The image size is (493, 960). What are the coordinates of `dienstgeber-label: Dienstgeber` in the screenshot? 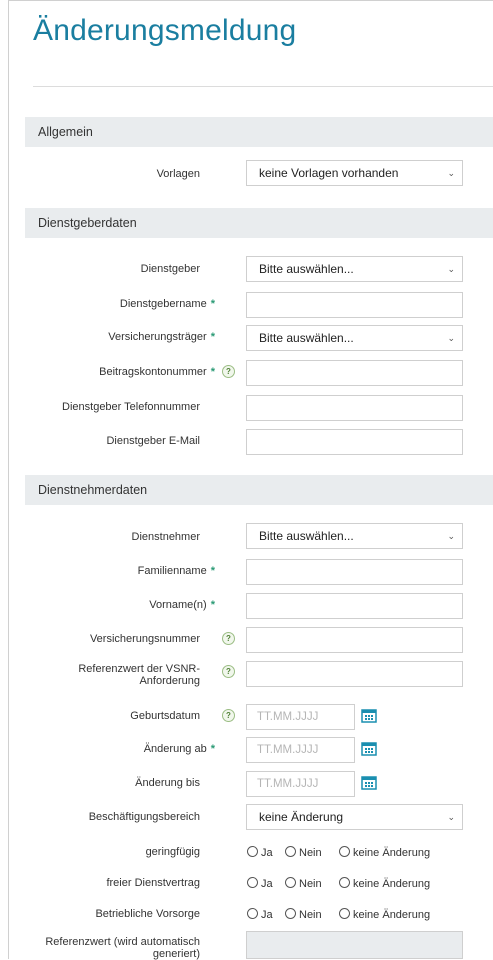 It's located at (170, 269).